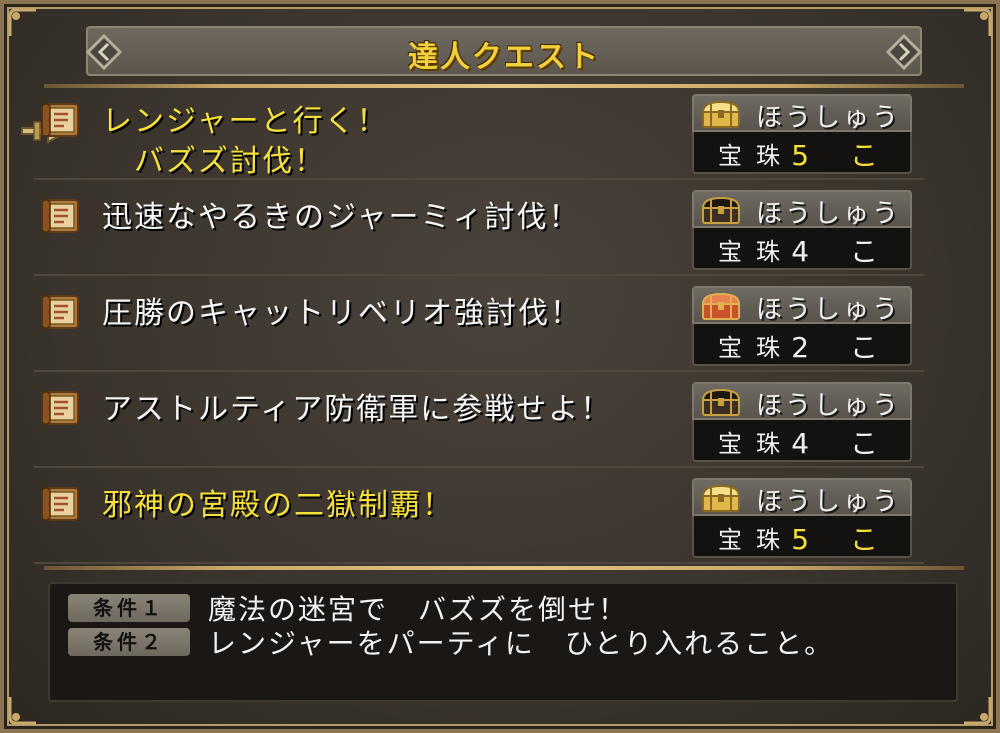  Describe the element at coordinates (245, 141) in the screenshot. I see `quest-name: レンジャーと行く！ バズズ討伐！` at that location.